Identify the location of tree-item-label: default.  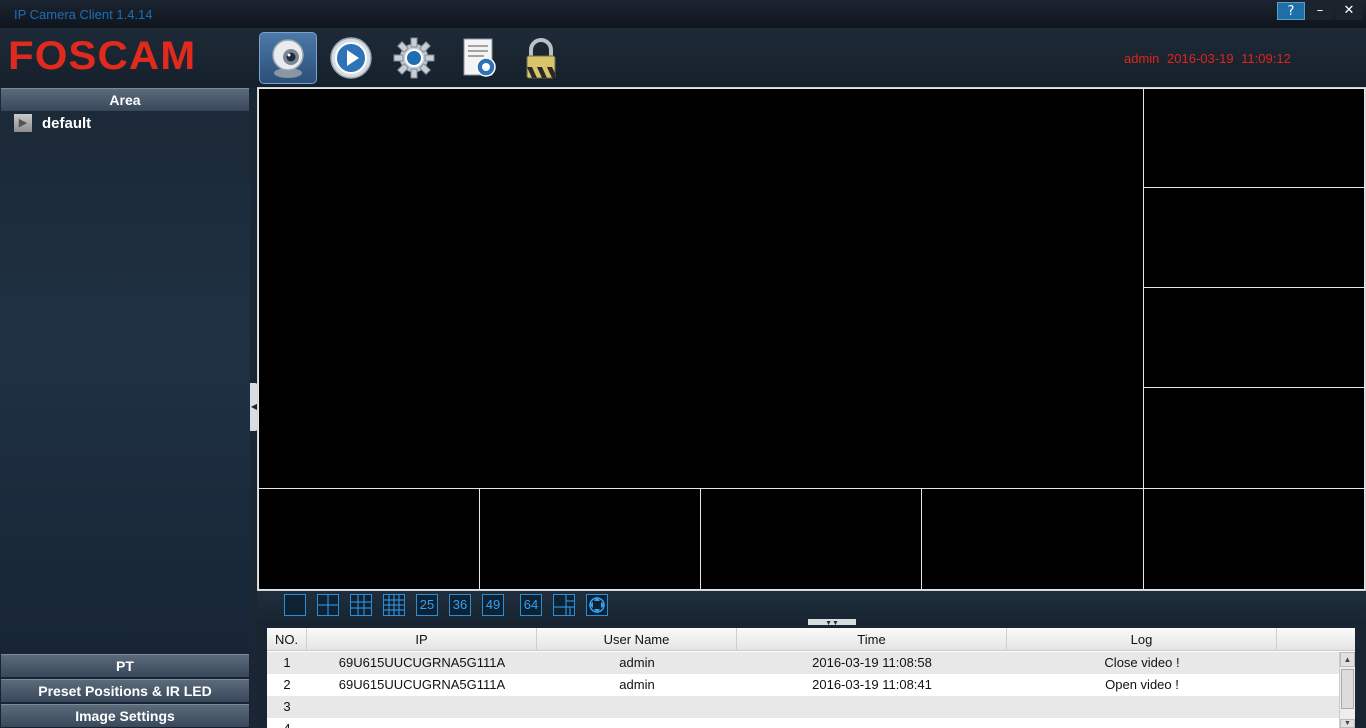
(67, 123).